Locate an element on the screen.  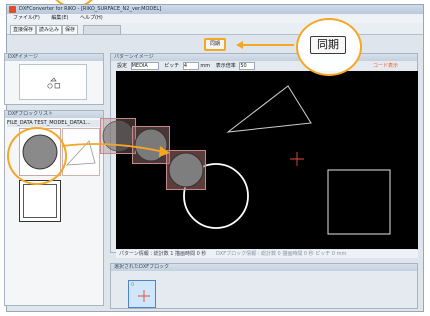
drag-source-highlight is located at coordinates (37, 156).